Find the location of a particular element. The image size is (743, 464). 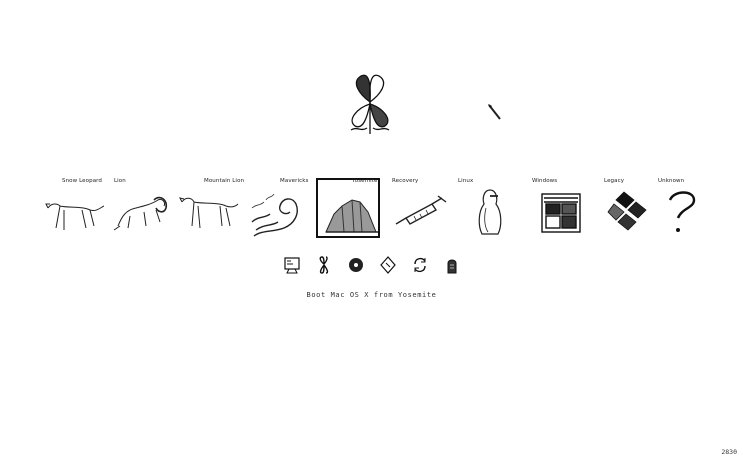

tools-bar is located at coordinates (373, 266).